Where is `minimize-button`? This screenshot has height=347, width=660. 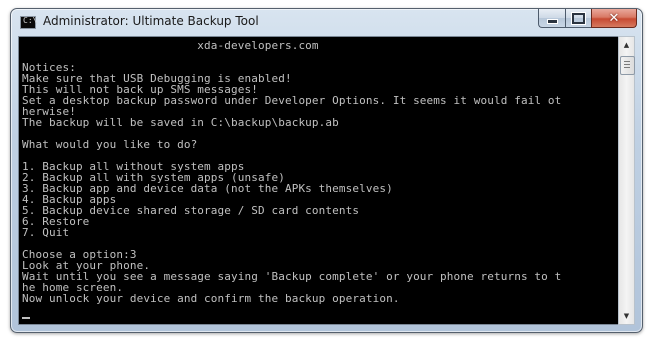 minimize-button is located at coordinates (551, 18).